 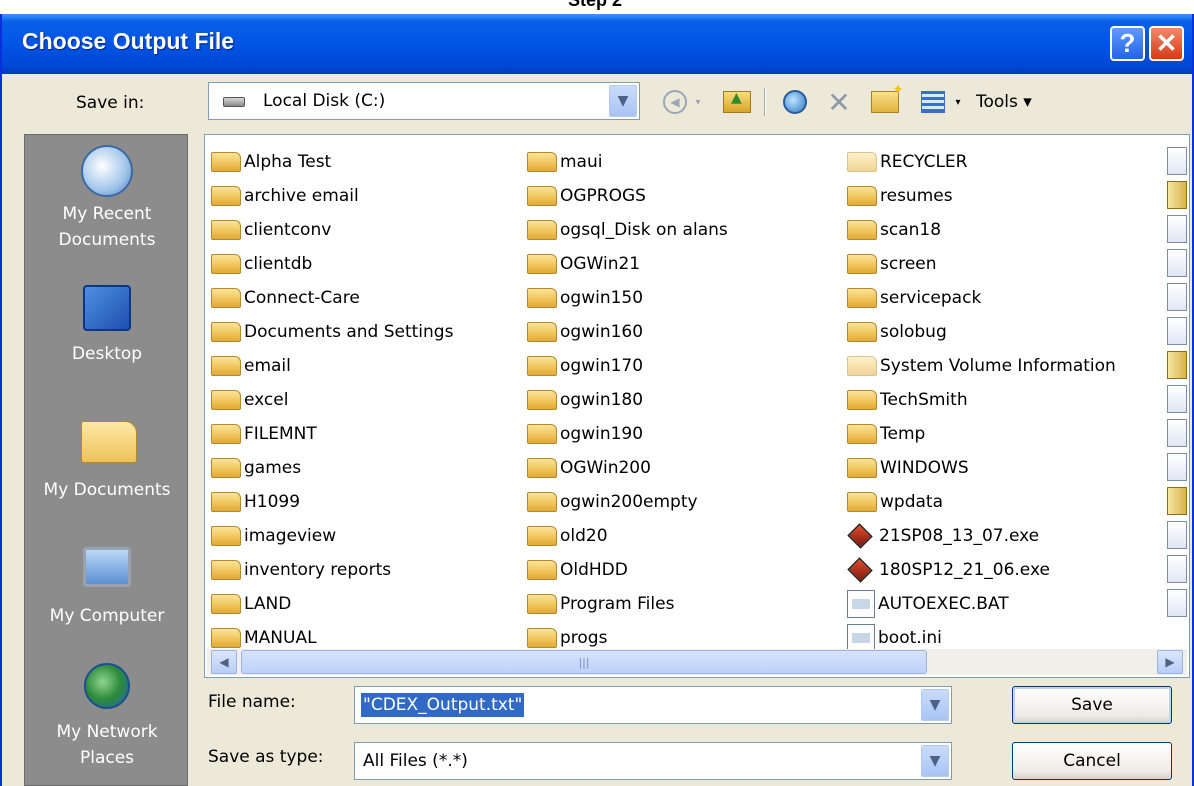 I want to click on folder-item: H1099, so click(x=255, y=502).